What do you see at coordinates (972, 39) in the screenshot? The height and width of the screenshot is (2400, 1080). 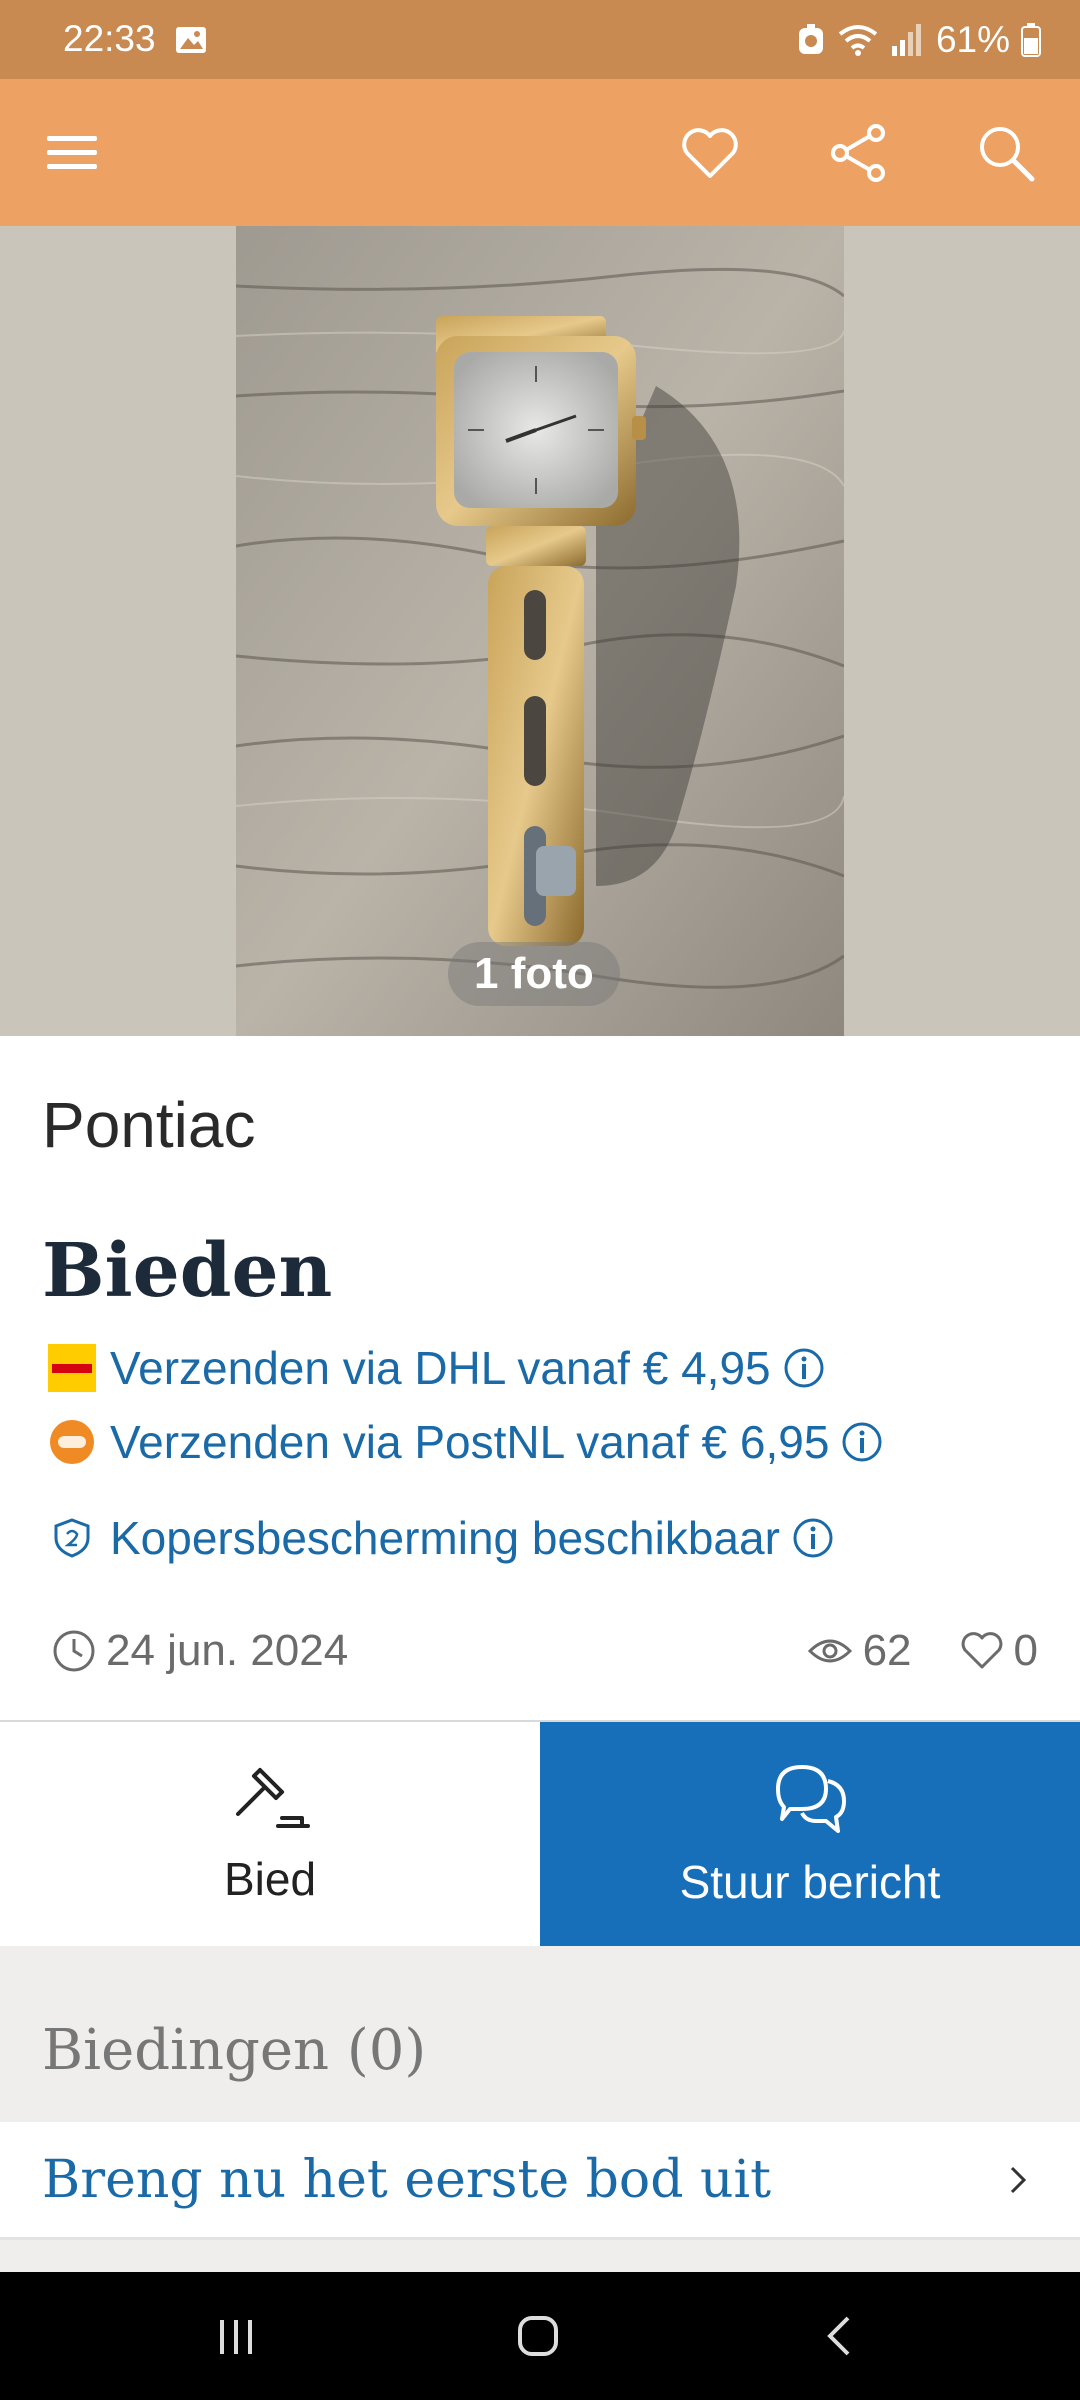 I see `battery-percent: 61%` at bounding box center [972, 39].